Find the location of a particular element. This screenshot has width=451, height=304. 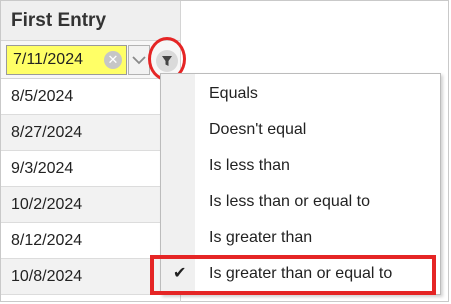

menu-item-less-than: Is less than is located at coordinates (300, 166).